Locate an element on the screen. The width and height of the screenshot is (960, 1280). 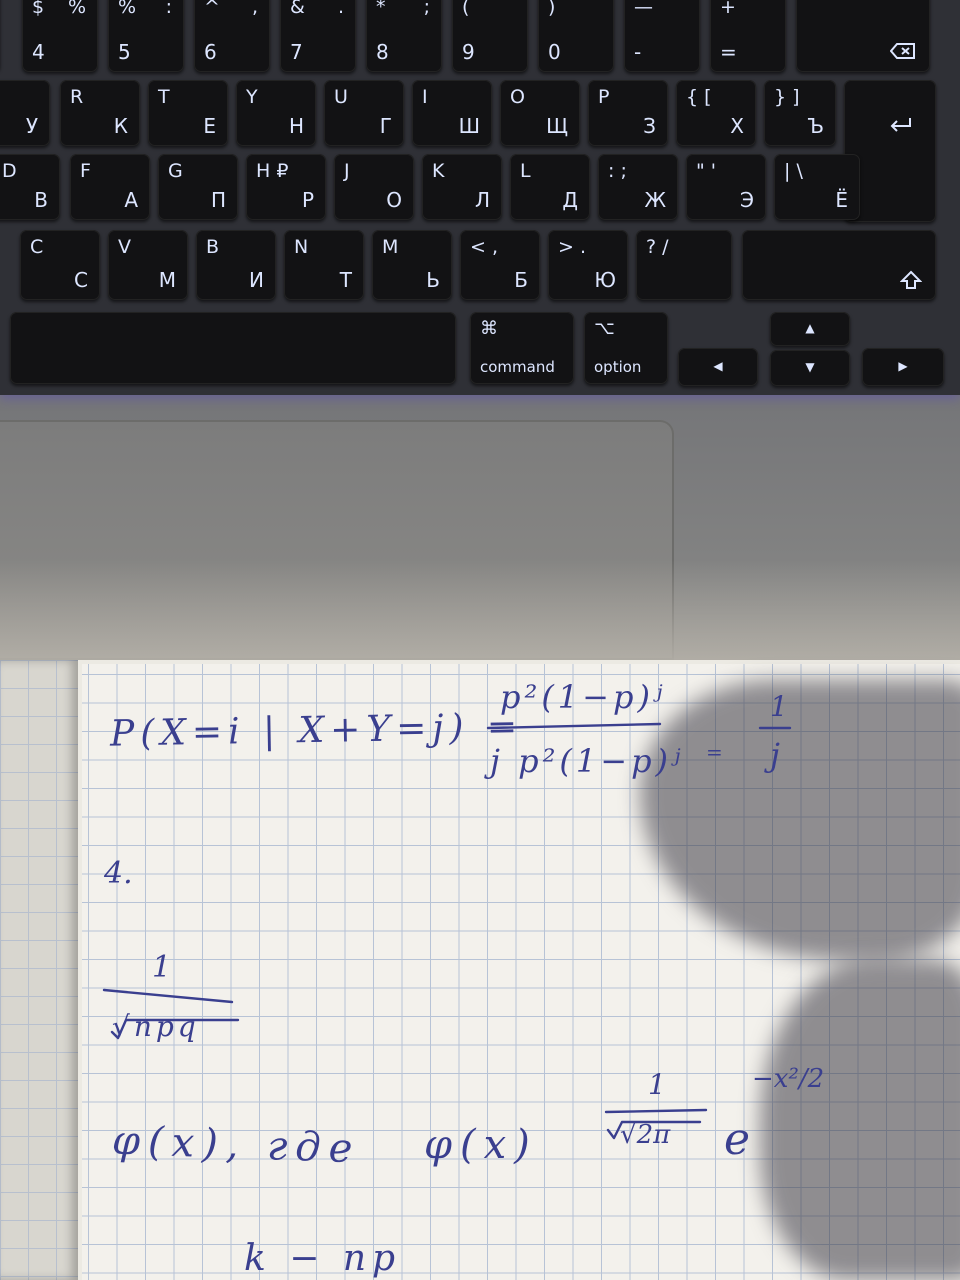
key-latin: > . is located at coordinates (572, 247).